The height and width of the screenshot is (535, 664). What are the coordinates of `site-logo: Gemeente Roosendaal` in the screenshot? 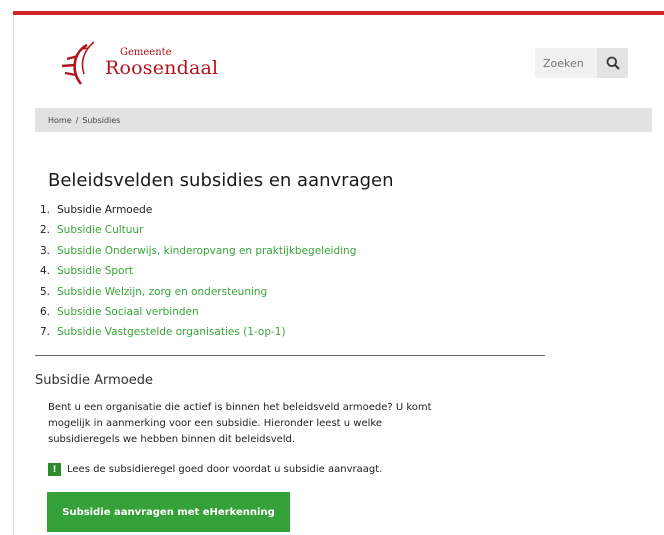 It's located at (138, 64).